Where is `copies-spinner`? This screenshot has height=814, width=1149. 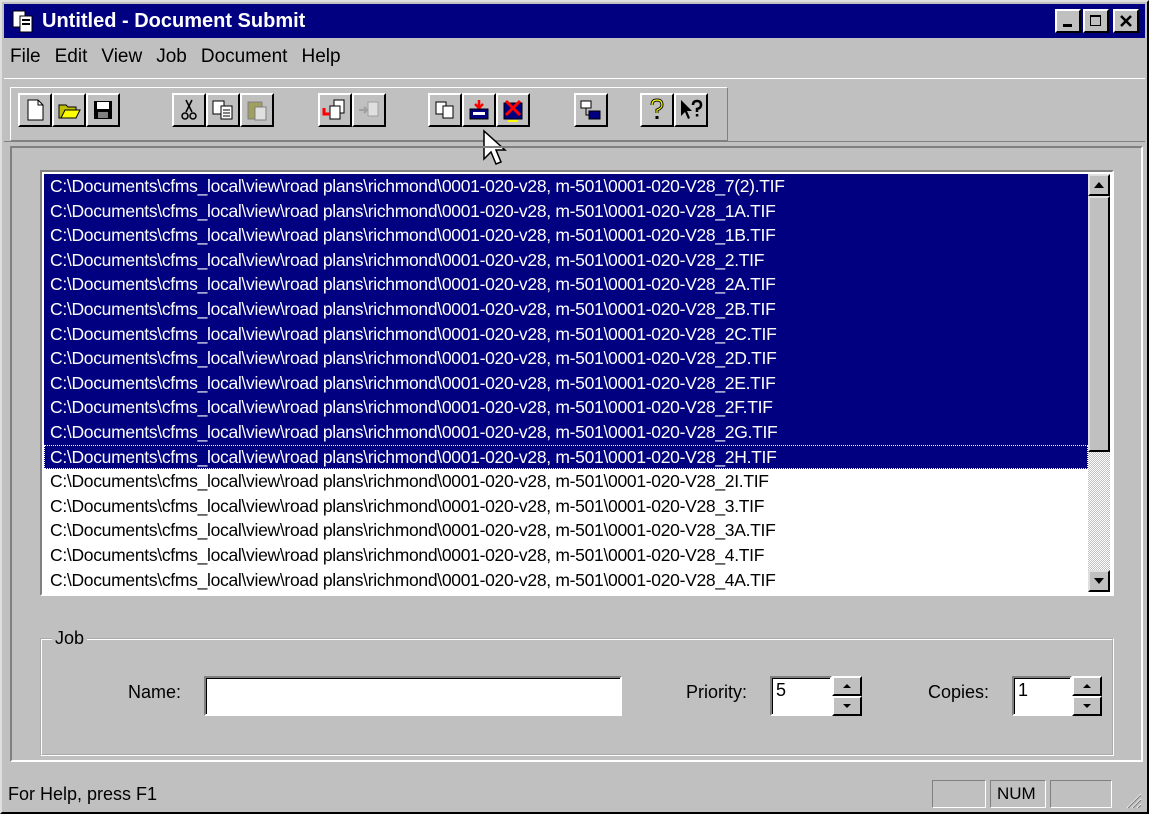 copies-spinner is located at coordinates (1087, 696).